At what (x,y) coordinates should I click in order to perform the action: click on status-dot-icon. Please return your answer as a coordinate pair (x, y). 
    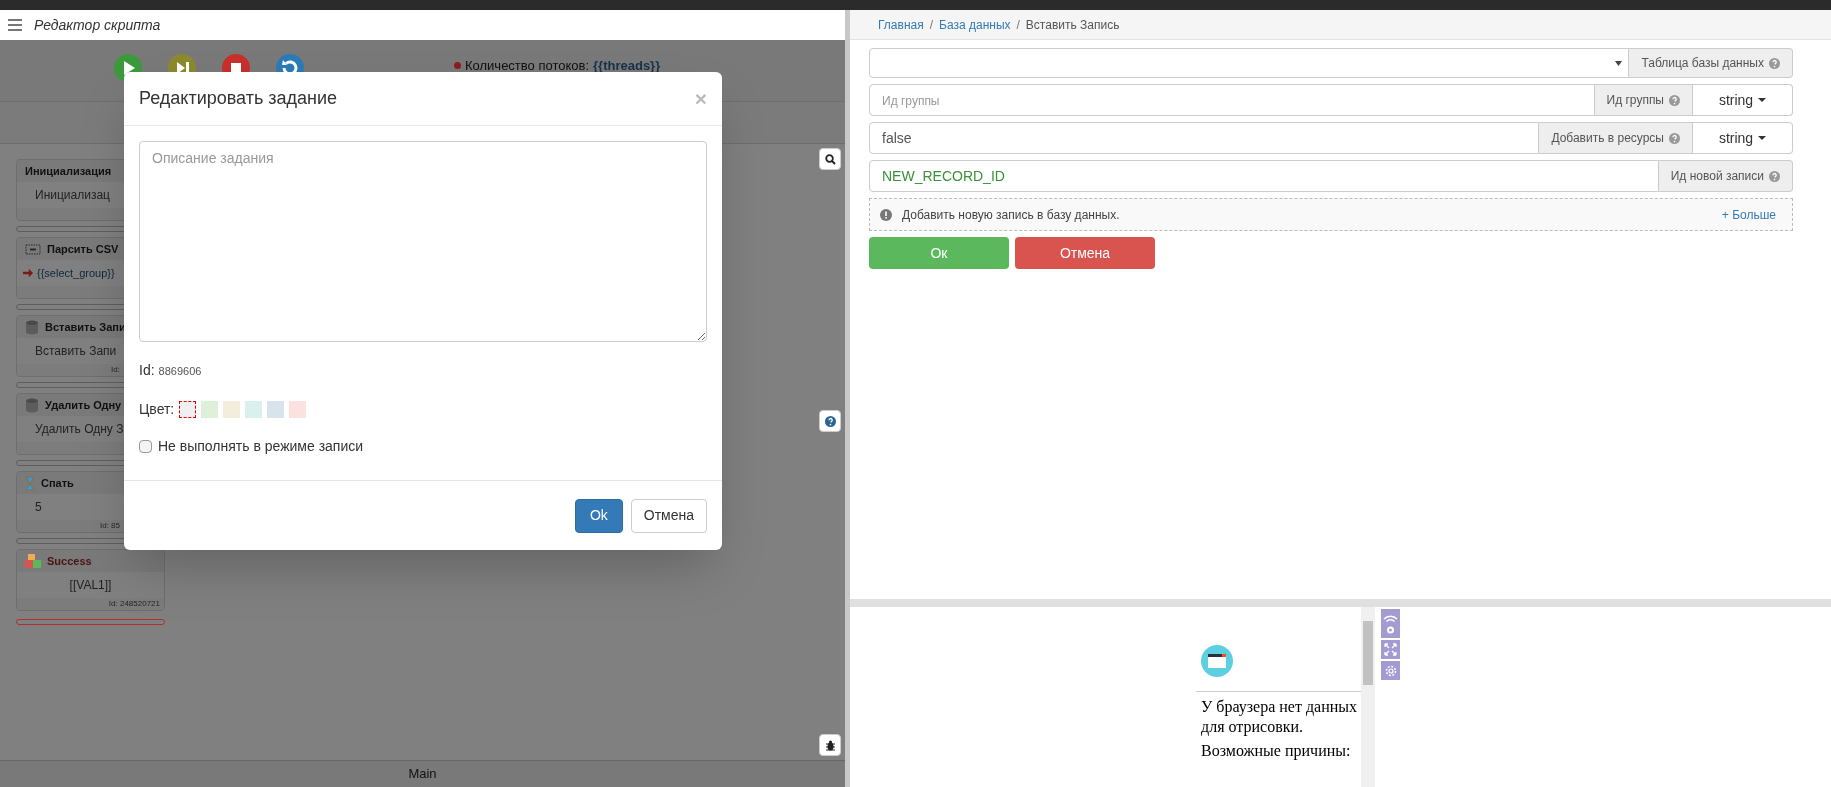
    Looking at the image, I should click on (457, 66).